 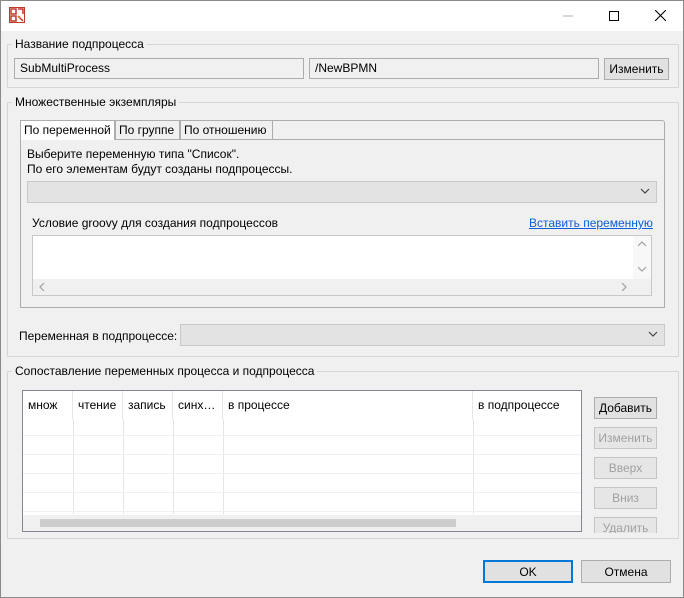 I want to click on minimize-icon, so click(x=568, y=15).